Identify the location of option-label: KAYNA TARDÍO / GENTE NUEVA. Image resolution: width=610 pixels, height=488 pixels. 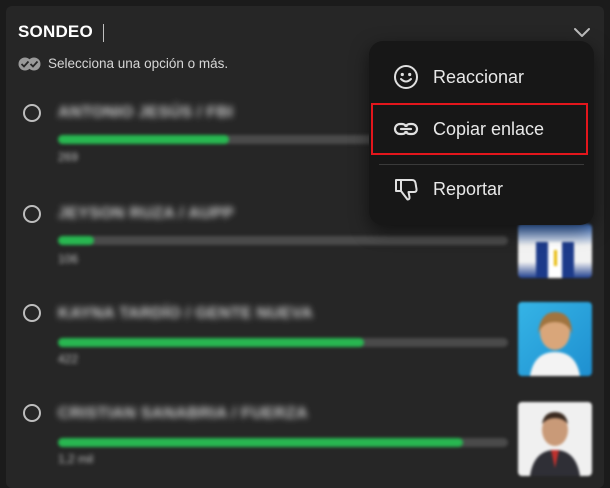
(185, 313).